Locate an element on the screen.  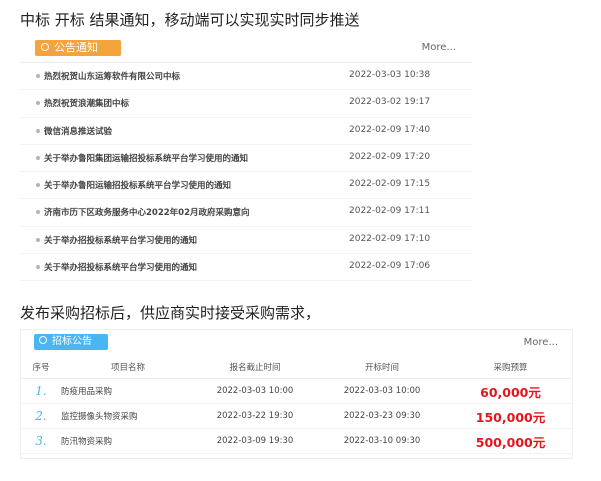
notice-item-date: 2022-02-09 17:10 is located at coordinates (390, 238).